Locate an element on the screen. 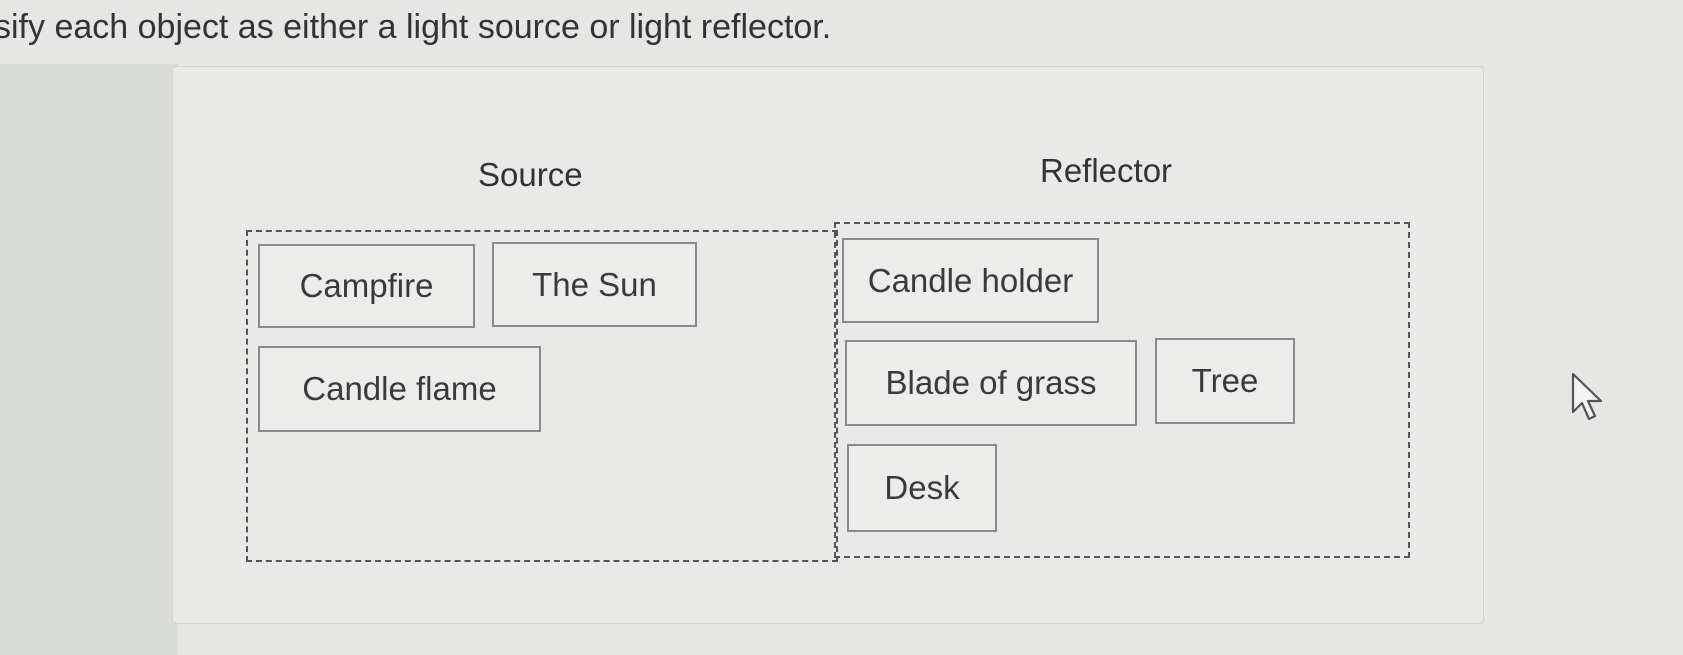 The height and width of the screenshot is (655, 1683). tile-candle-holder: Candle holder is located at coordinates (970, 280).